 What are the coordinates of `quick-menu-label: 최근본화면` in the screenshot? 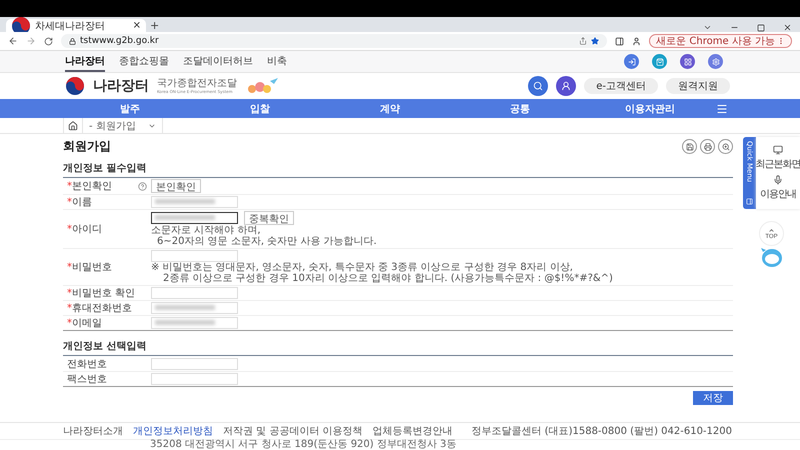 It's located at (778, 164).